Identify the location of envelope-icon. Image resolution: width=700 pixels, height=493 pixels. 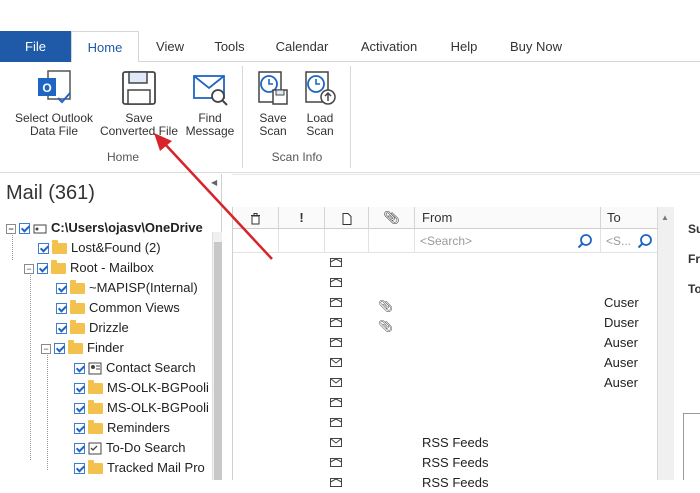
(336, 362).